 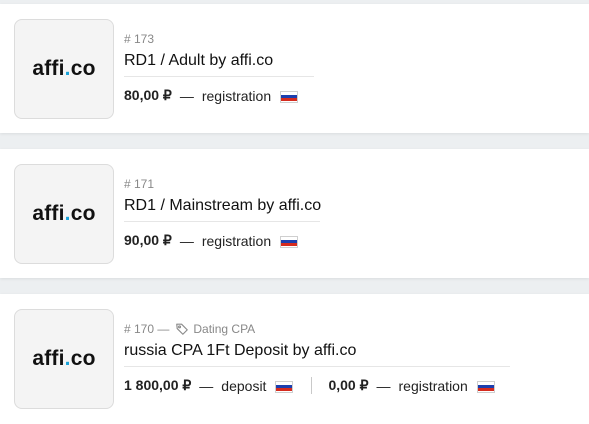 I want to click on tag-icon, so click(x=182, y=329).